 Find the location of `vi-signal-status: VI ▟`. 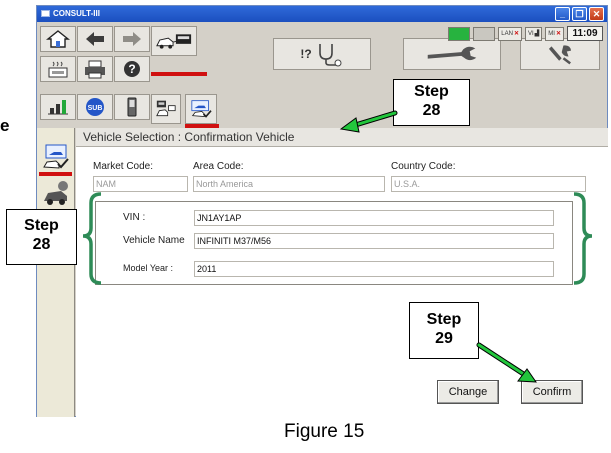

vi-signal-status: VI ▟ is located at coordinates (534, 33).